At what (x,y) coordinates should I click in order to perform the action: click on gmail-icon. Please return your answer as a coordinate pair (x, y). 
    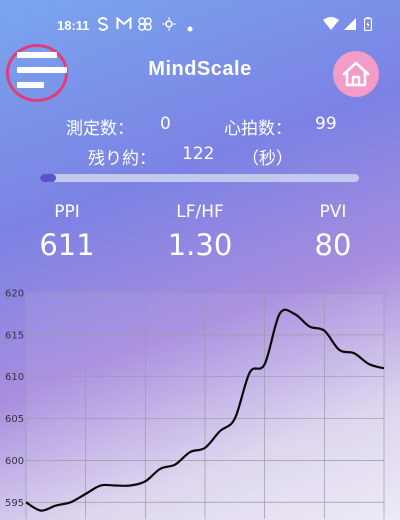
    Looking at the image, I should click on (124, 25).